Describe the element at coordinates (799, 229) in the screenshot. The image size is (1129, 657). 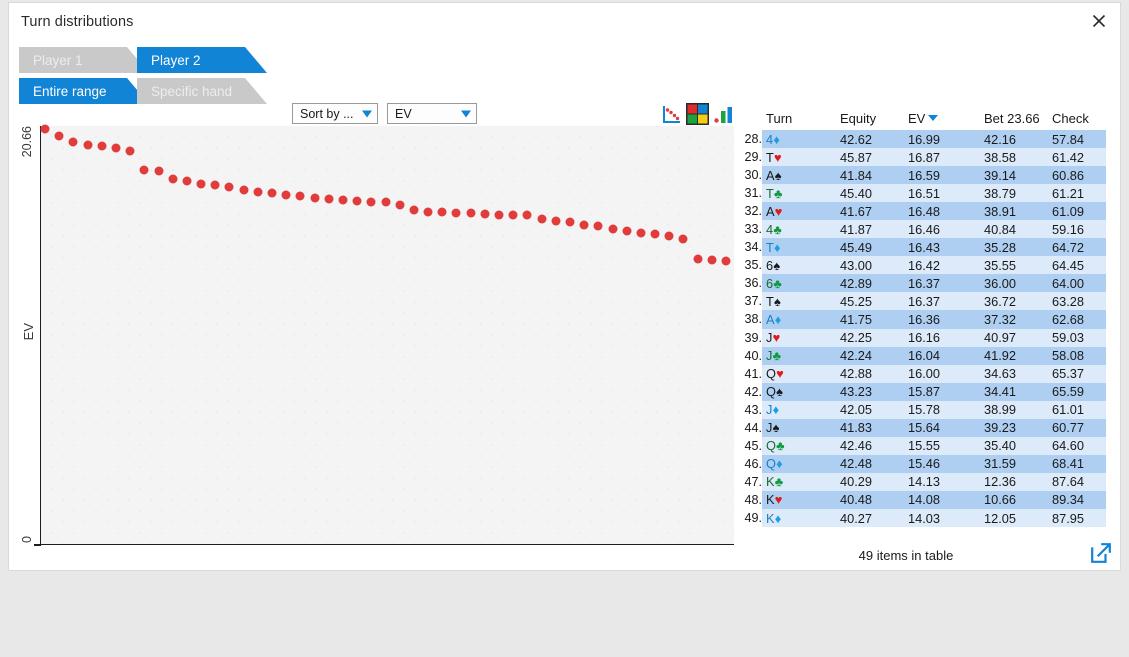
I see `cell-turn: 4♣` at that location.